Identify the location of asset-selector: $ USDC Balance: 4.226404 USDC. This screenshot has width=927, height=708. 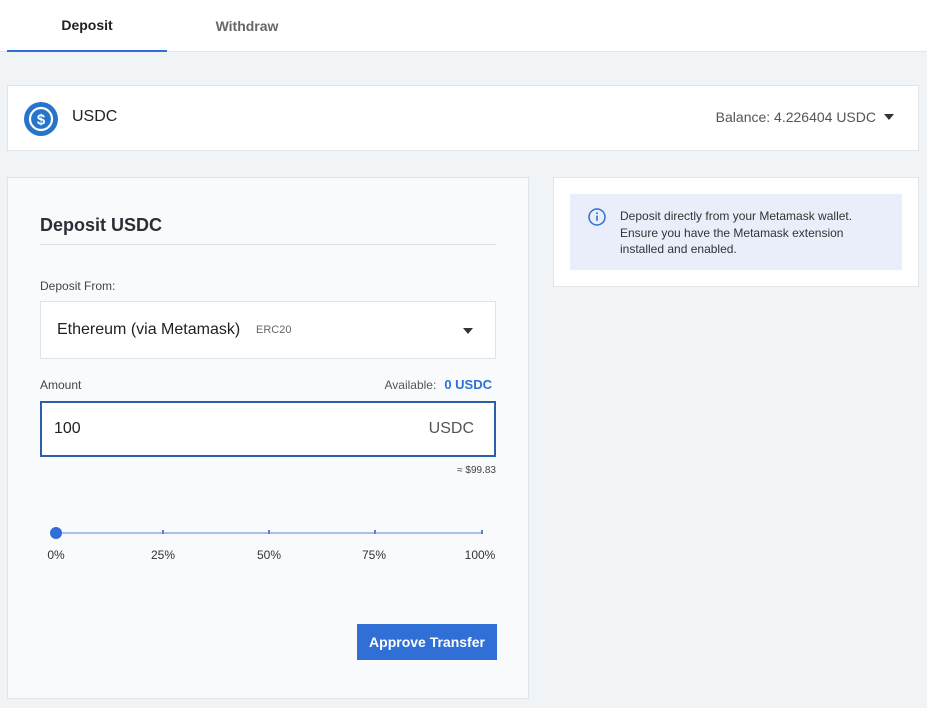
(463, 118).